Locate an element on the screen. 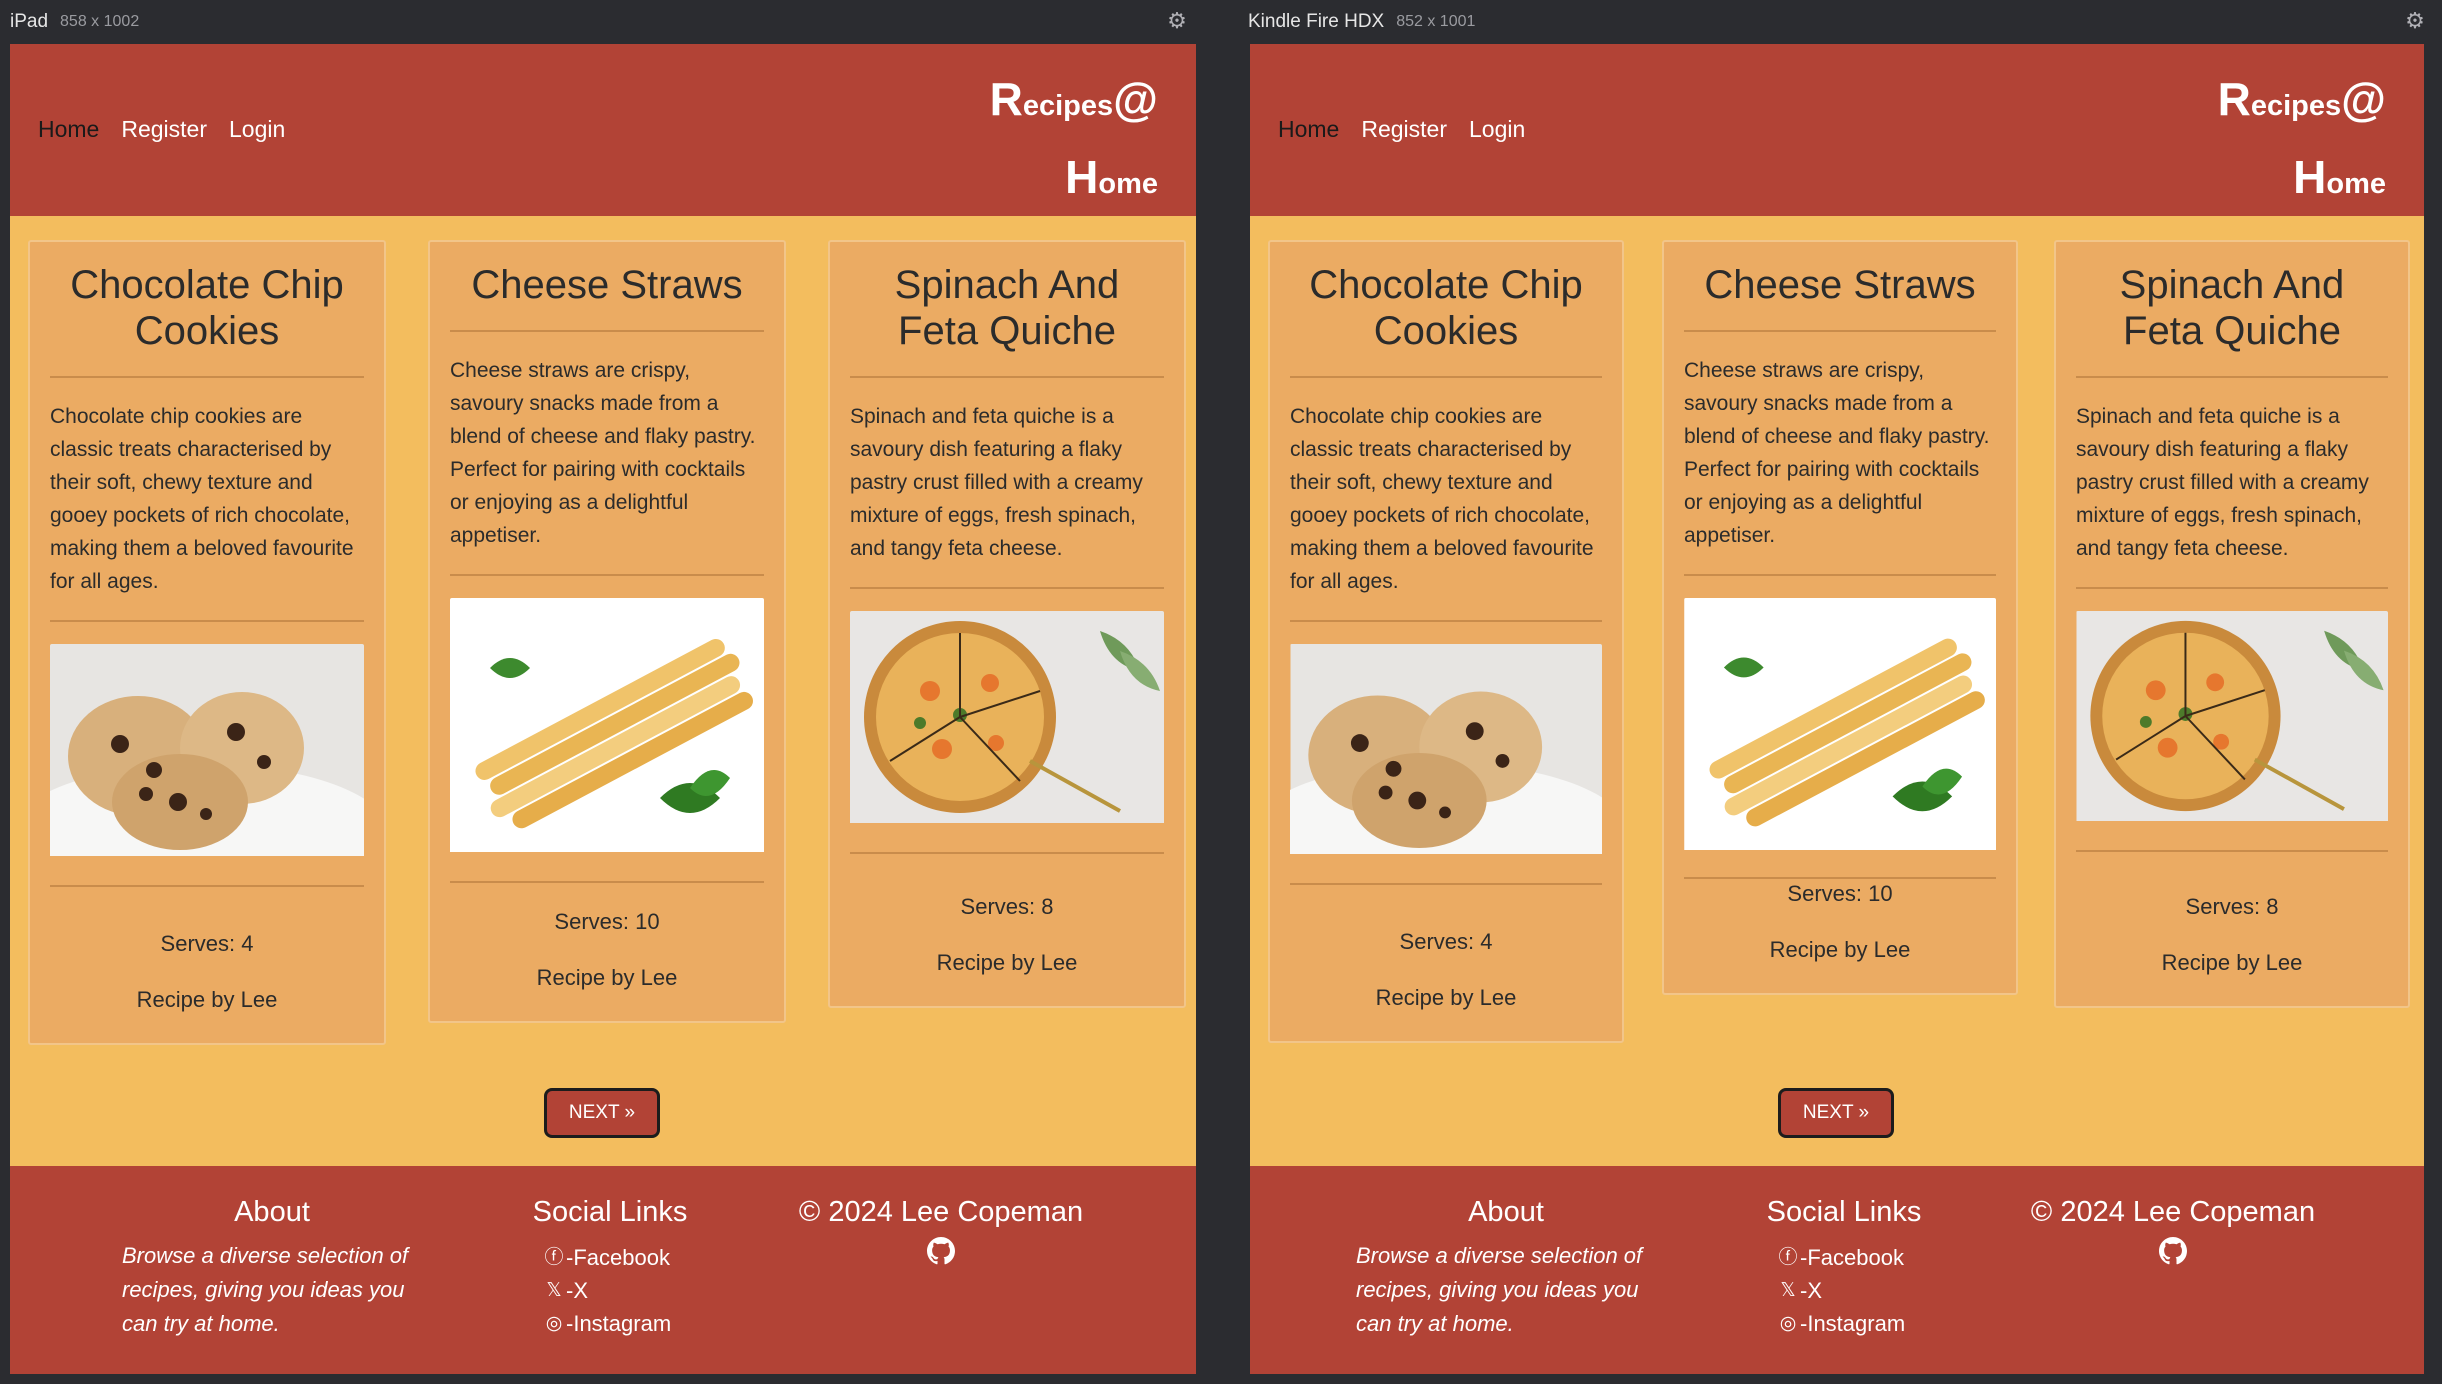  device-name: Kindle Fire HDX is located at coordinates (1316, 21).